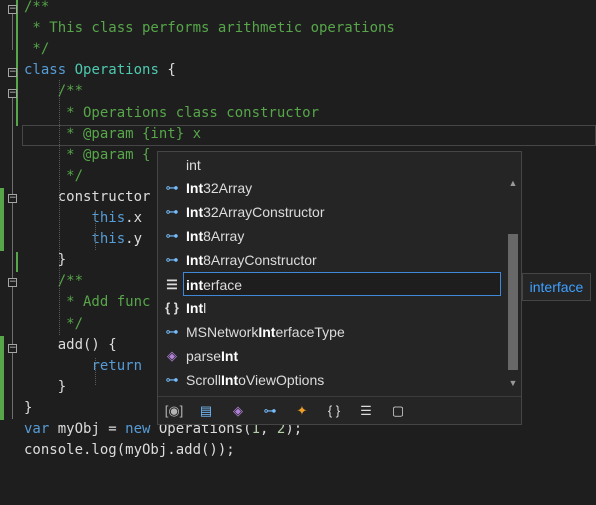 The image size is (596, 505). I want to click on label-rest: erfaceType, so click(310, 332).